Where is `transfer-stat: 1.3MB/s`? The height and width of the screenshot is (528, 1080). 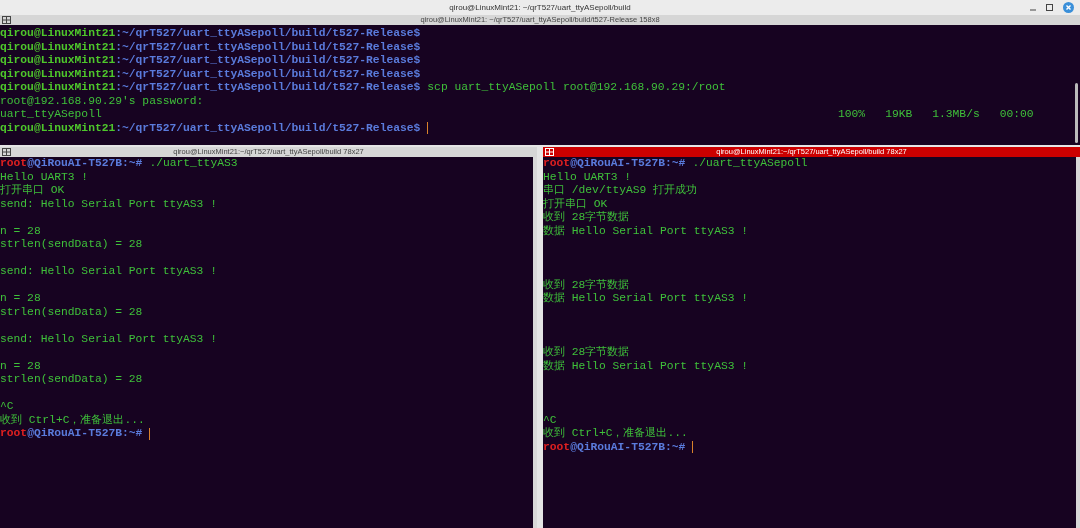
transfer-stat: 1.3MB/s is located at coordinates (956, 115).